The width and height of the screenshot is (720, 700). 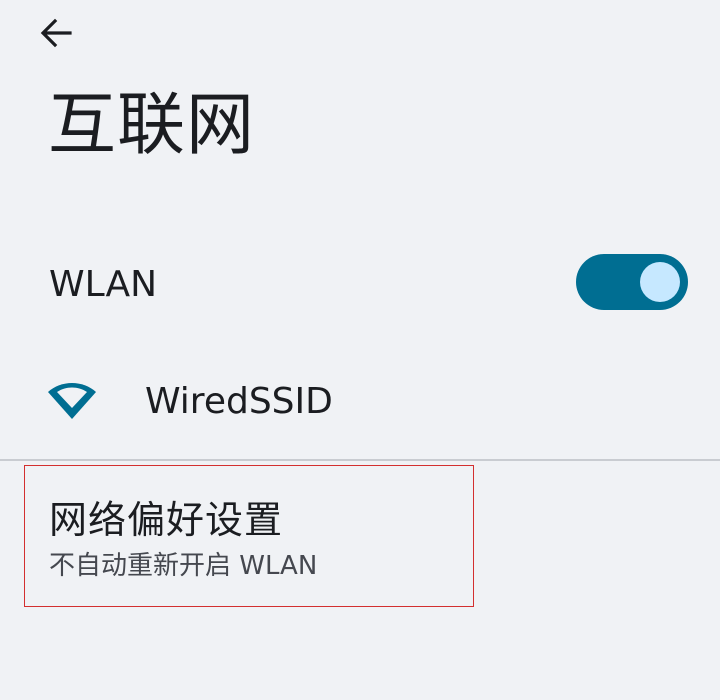 What do you see at coordinates (103, 284) in the screenshot?
I see `wlan-label: WLAN` at bounding box center [103, 284].